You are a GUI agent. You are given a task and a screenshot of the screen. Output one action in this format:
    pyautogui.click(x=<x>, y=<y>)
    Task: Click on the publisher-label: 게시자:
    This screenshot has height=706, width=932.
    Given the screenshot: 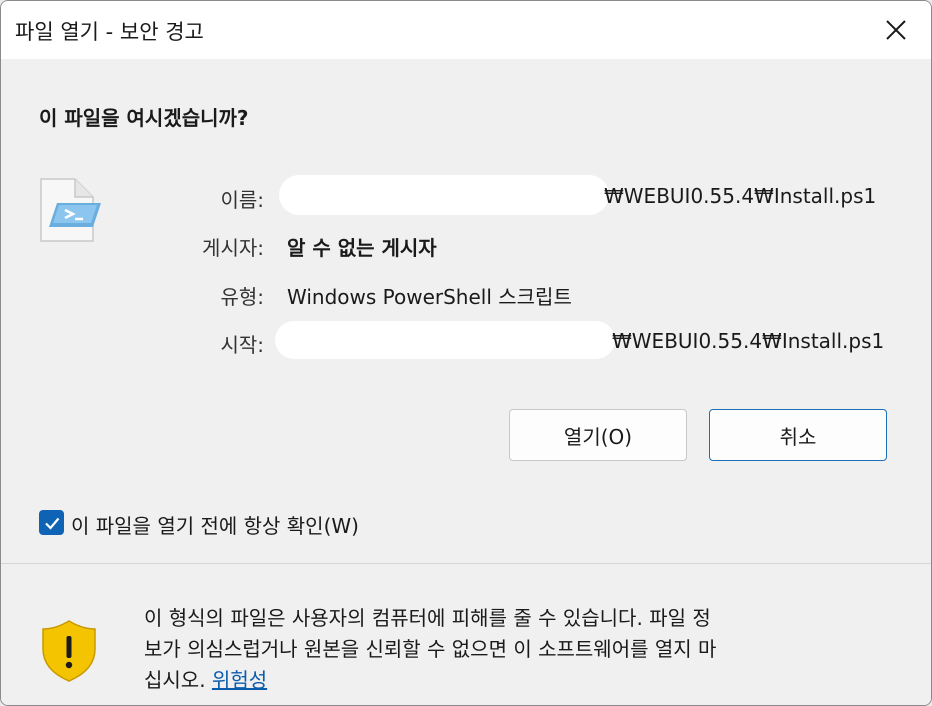 What is the action you would take?
    pyautogui.click(x=233, y=248)
    